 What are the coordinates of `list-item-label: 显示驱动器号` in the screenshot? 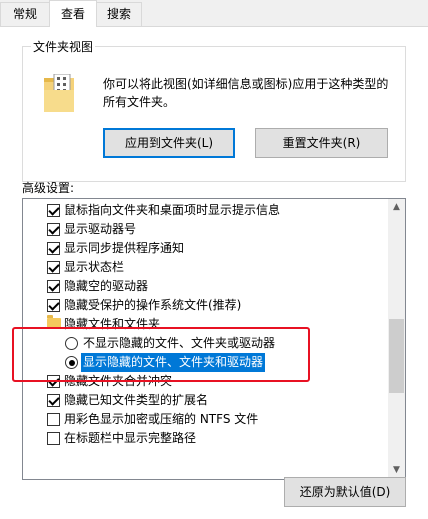 It's located at (100, 229).